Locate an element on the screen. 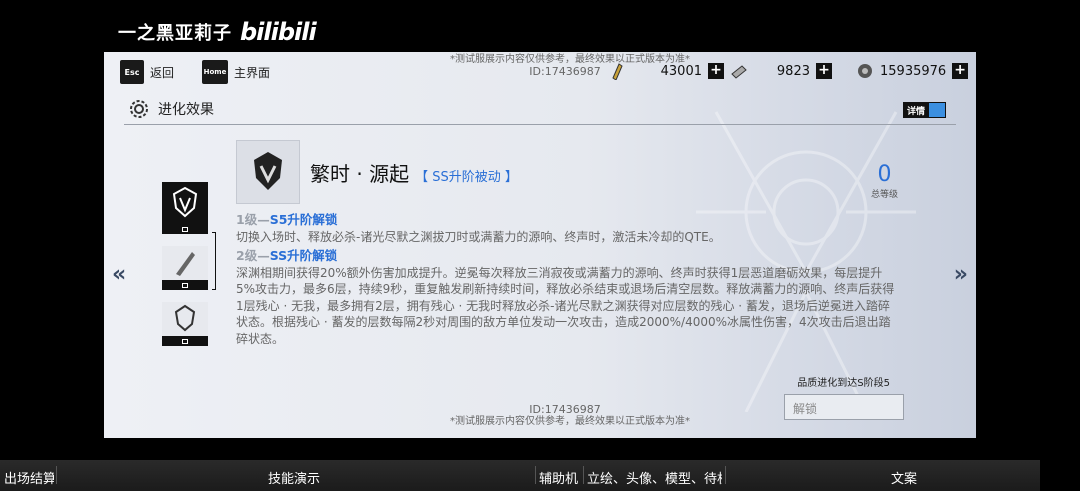 The height and width of the screenshot is (491, 1080). footer-disclaimer: *测试服展示内容仅供参考，最终效果以正式版本为准* is located at coordinates (570, 421).